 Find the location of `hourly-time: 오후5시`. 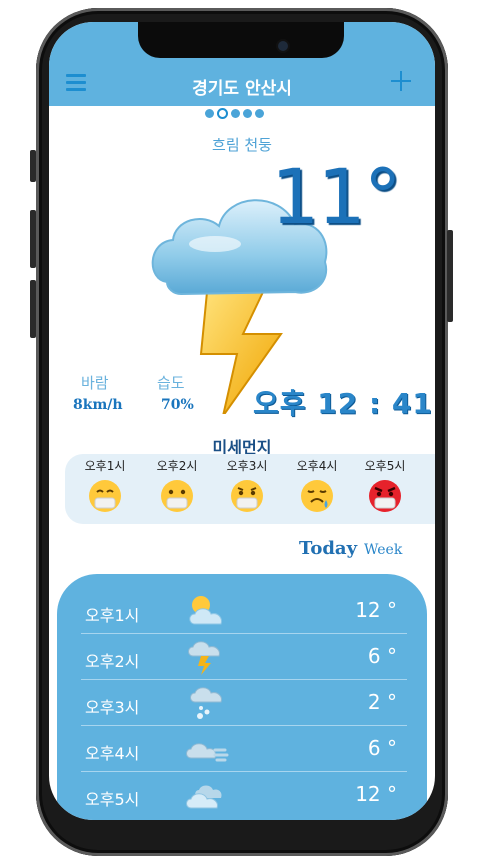

hourly-time: 오후5시 is located at coordinates (112, 799).